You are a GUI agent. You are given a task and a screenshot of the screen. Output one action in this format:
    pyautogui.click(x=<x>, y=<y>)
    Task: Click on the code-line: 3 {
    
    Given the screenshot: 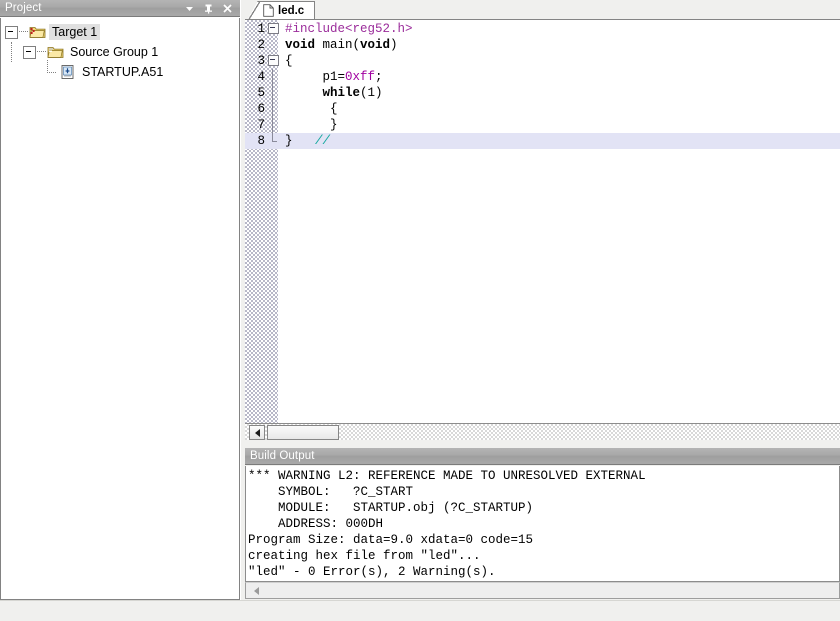 What is the action you would take?
    pyautogui.click(x=542, y=61)
    